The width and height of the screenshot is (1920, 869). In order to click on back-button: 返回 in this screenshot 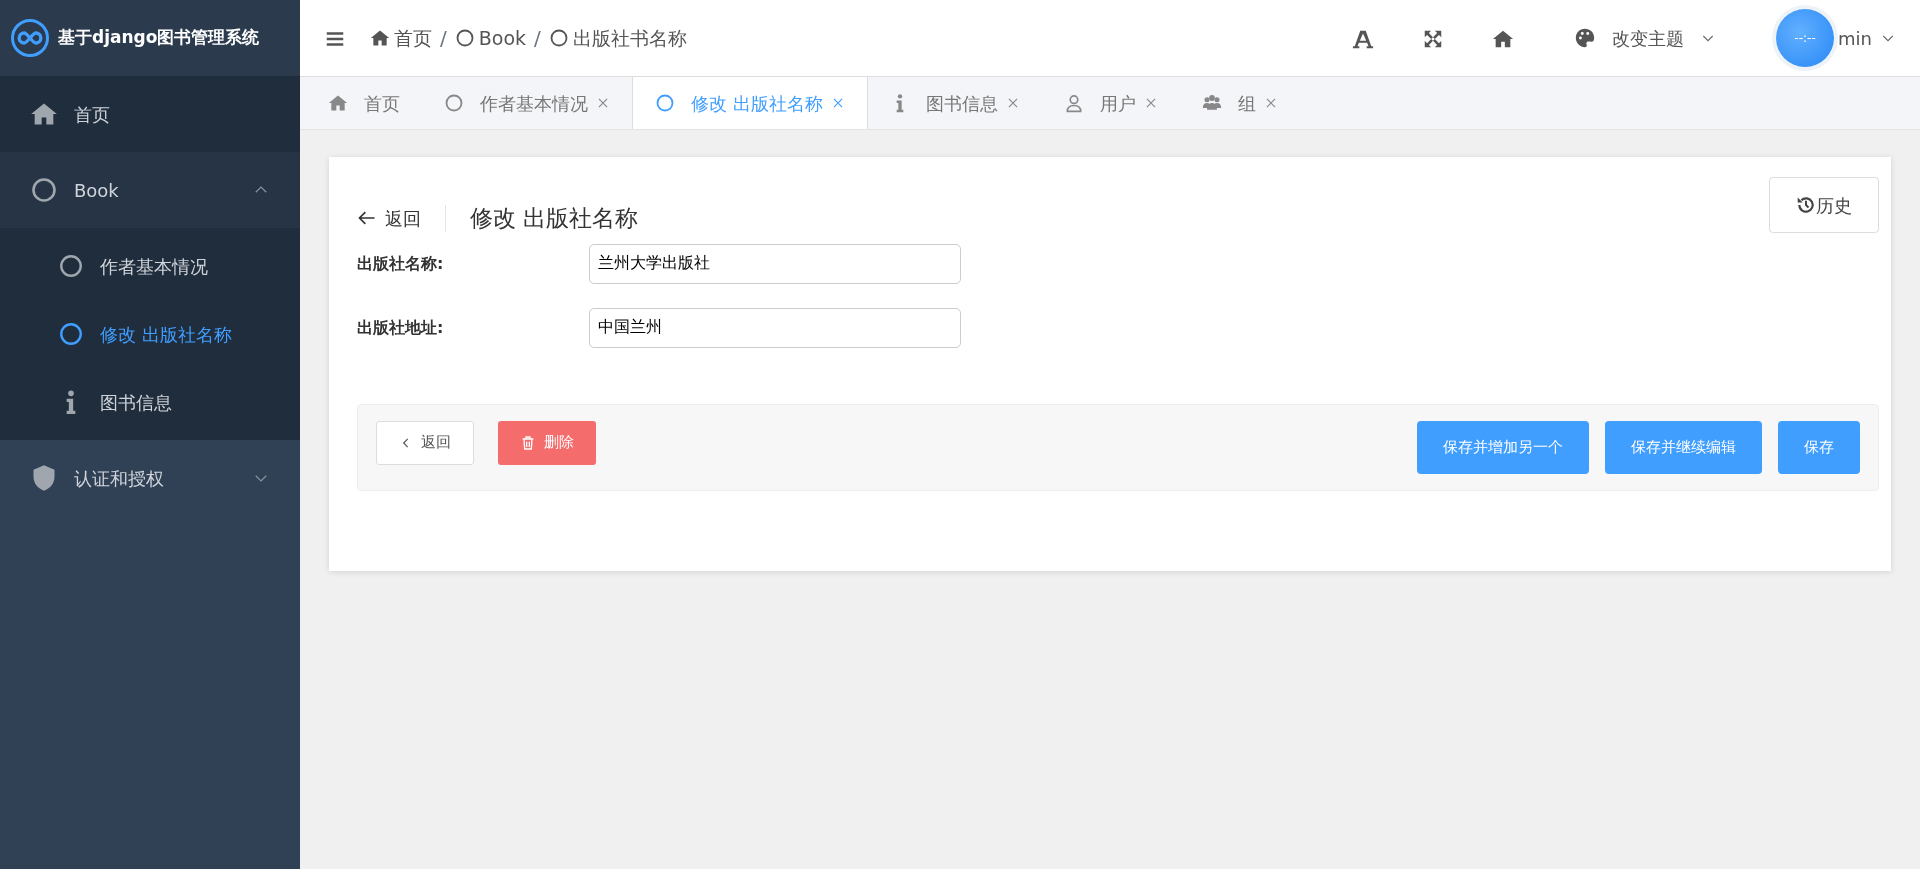, I will do `click(425, 442)`.